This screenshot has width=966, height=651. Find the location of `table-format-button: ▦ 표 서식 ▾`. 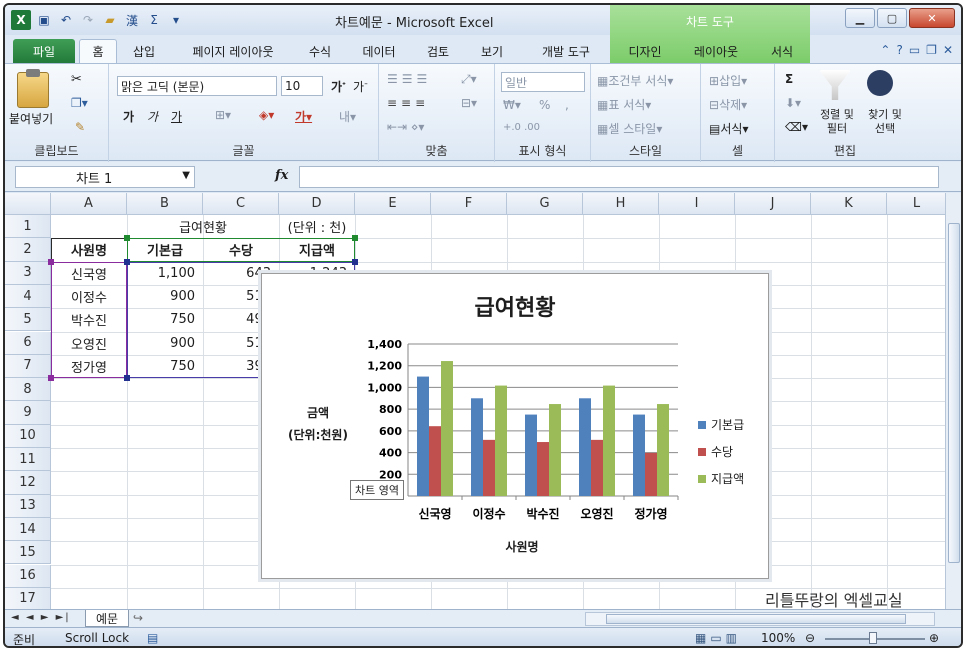

table-format-button: ▦ 표 서식 ▾ is located at coordinates (624, 104).